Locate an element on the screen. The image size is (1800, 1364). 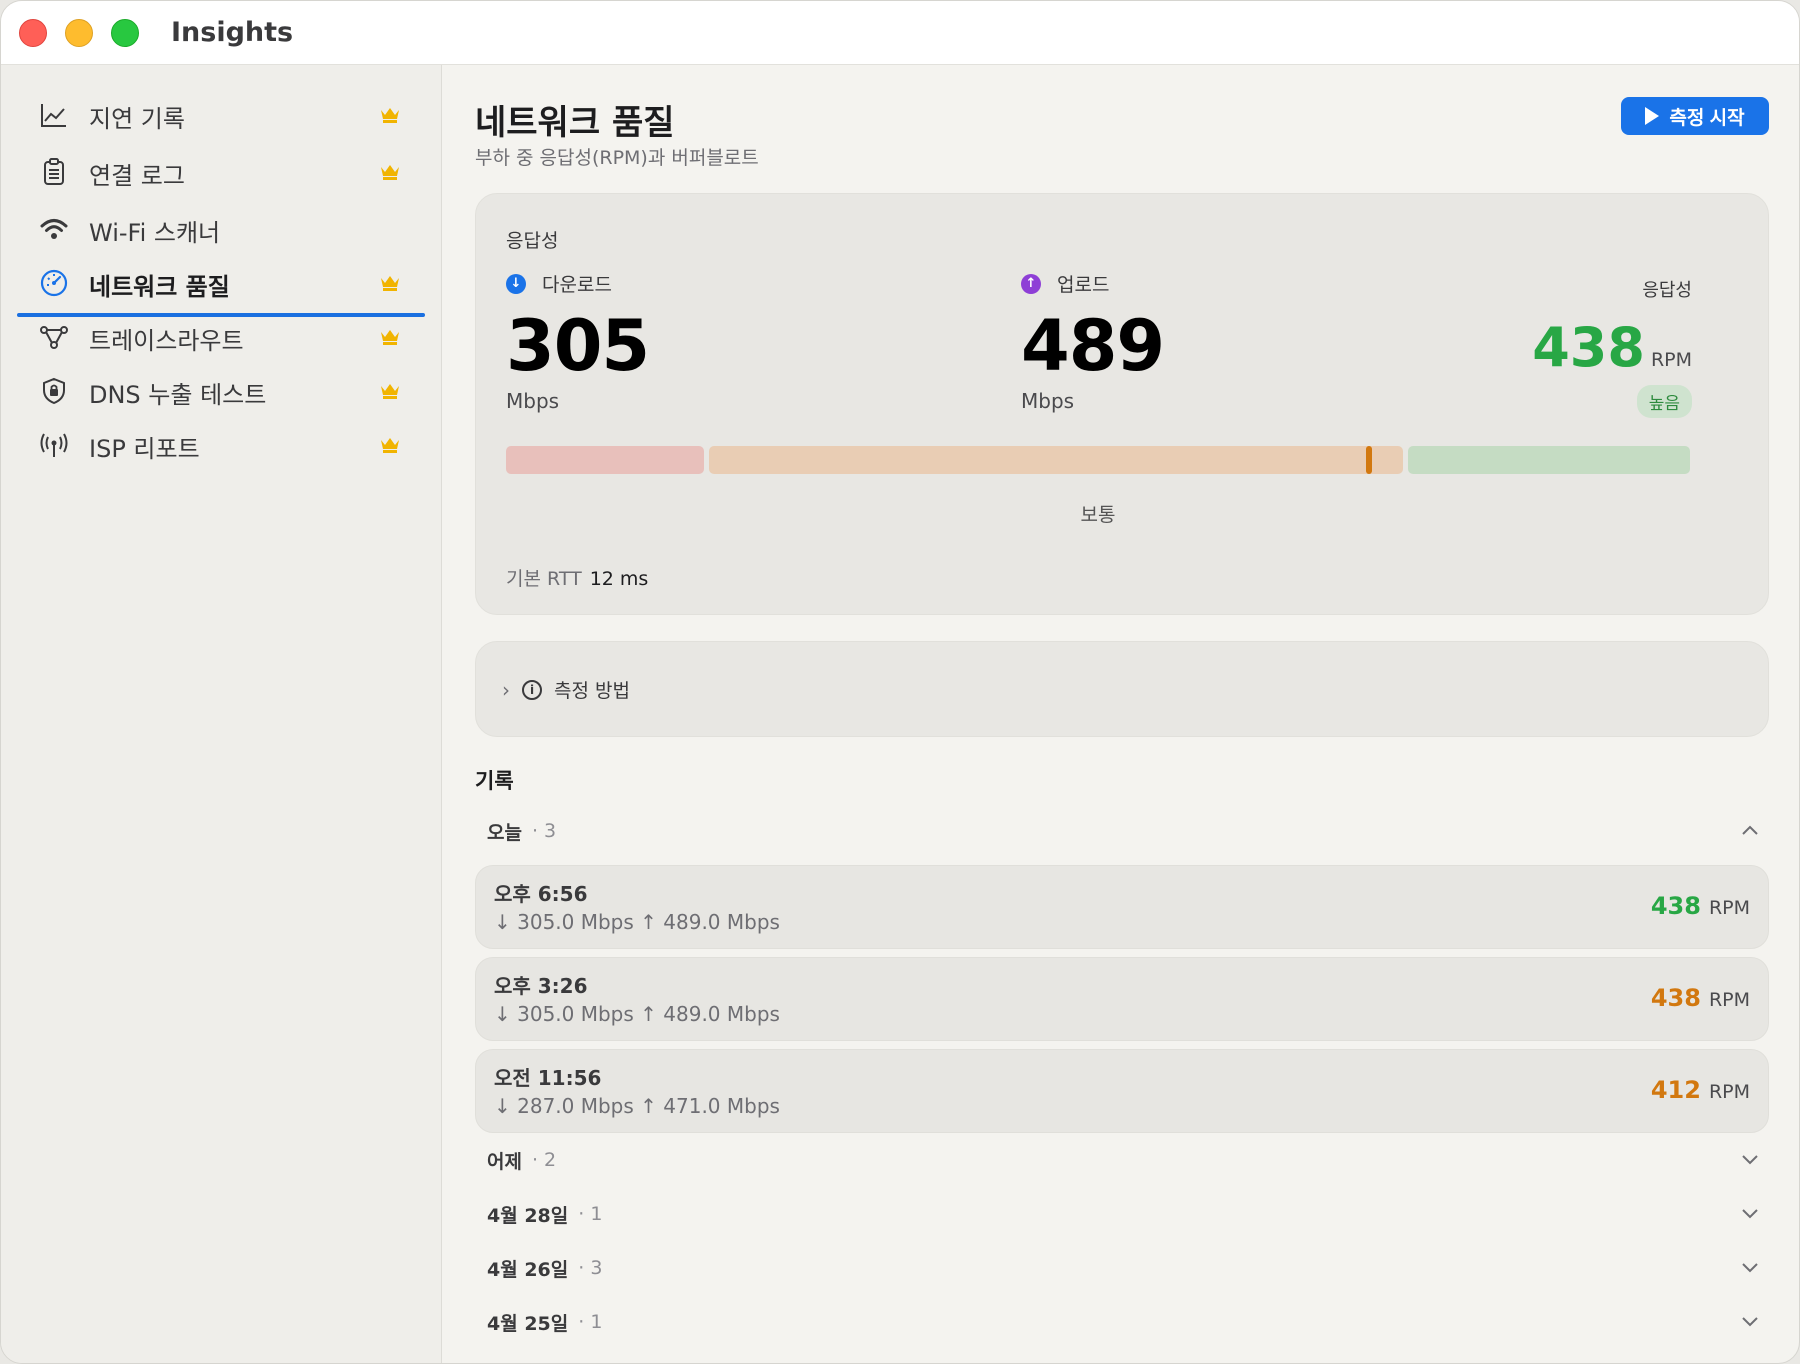
sidebar-item-dns-leak-test: DNS 누출 테스트 is located at coordinates (221, 390).